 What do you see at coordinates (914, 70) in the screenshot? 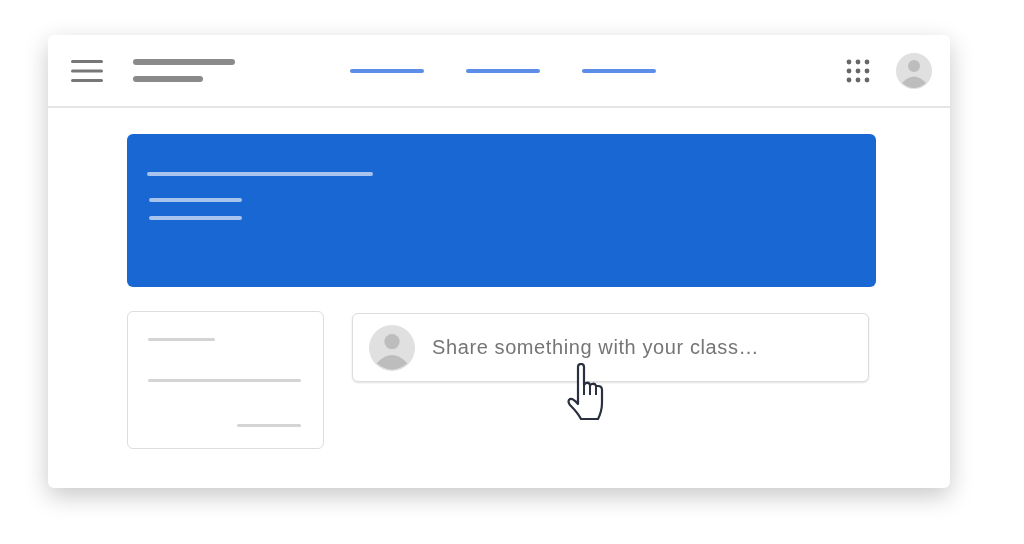
I see `avatar-icon` at bounding box center [914, 70].